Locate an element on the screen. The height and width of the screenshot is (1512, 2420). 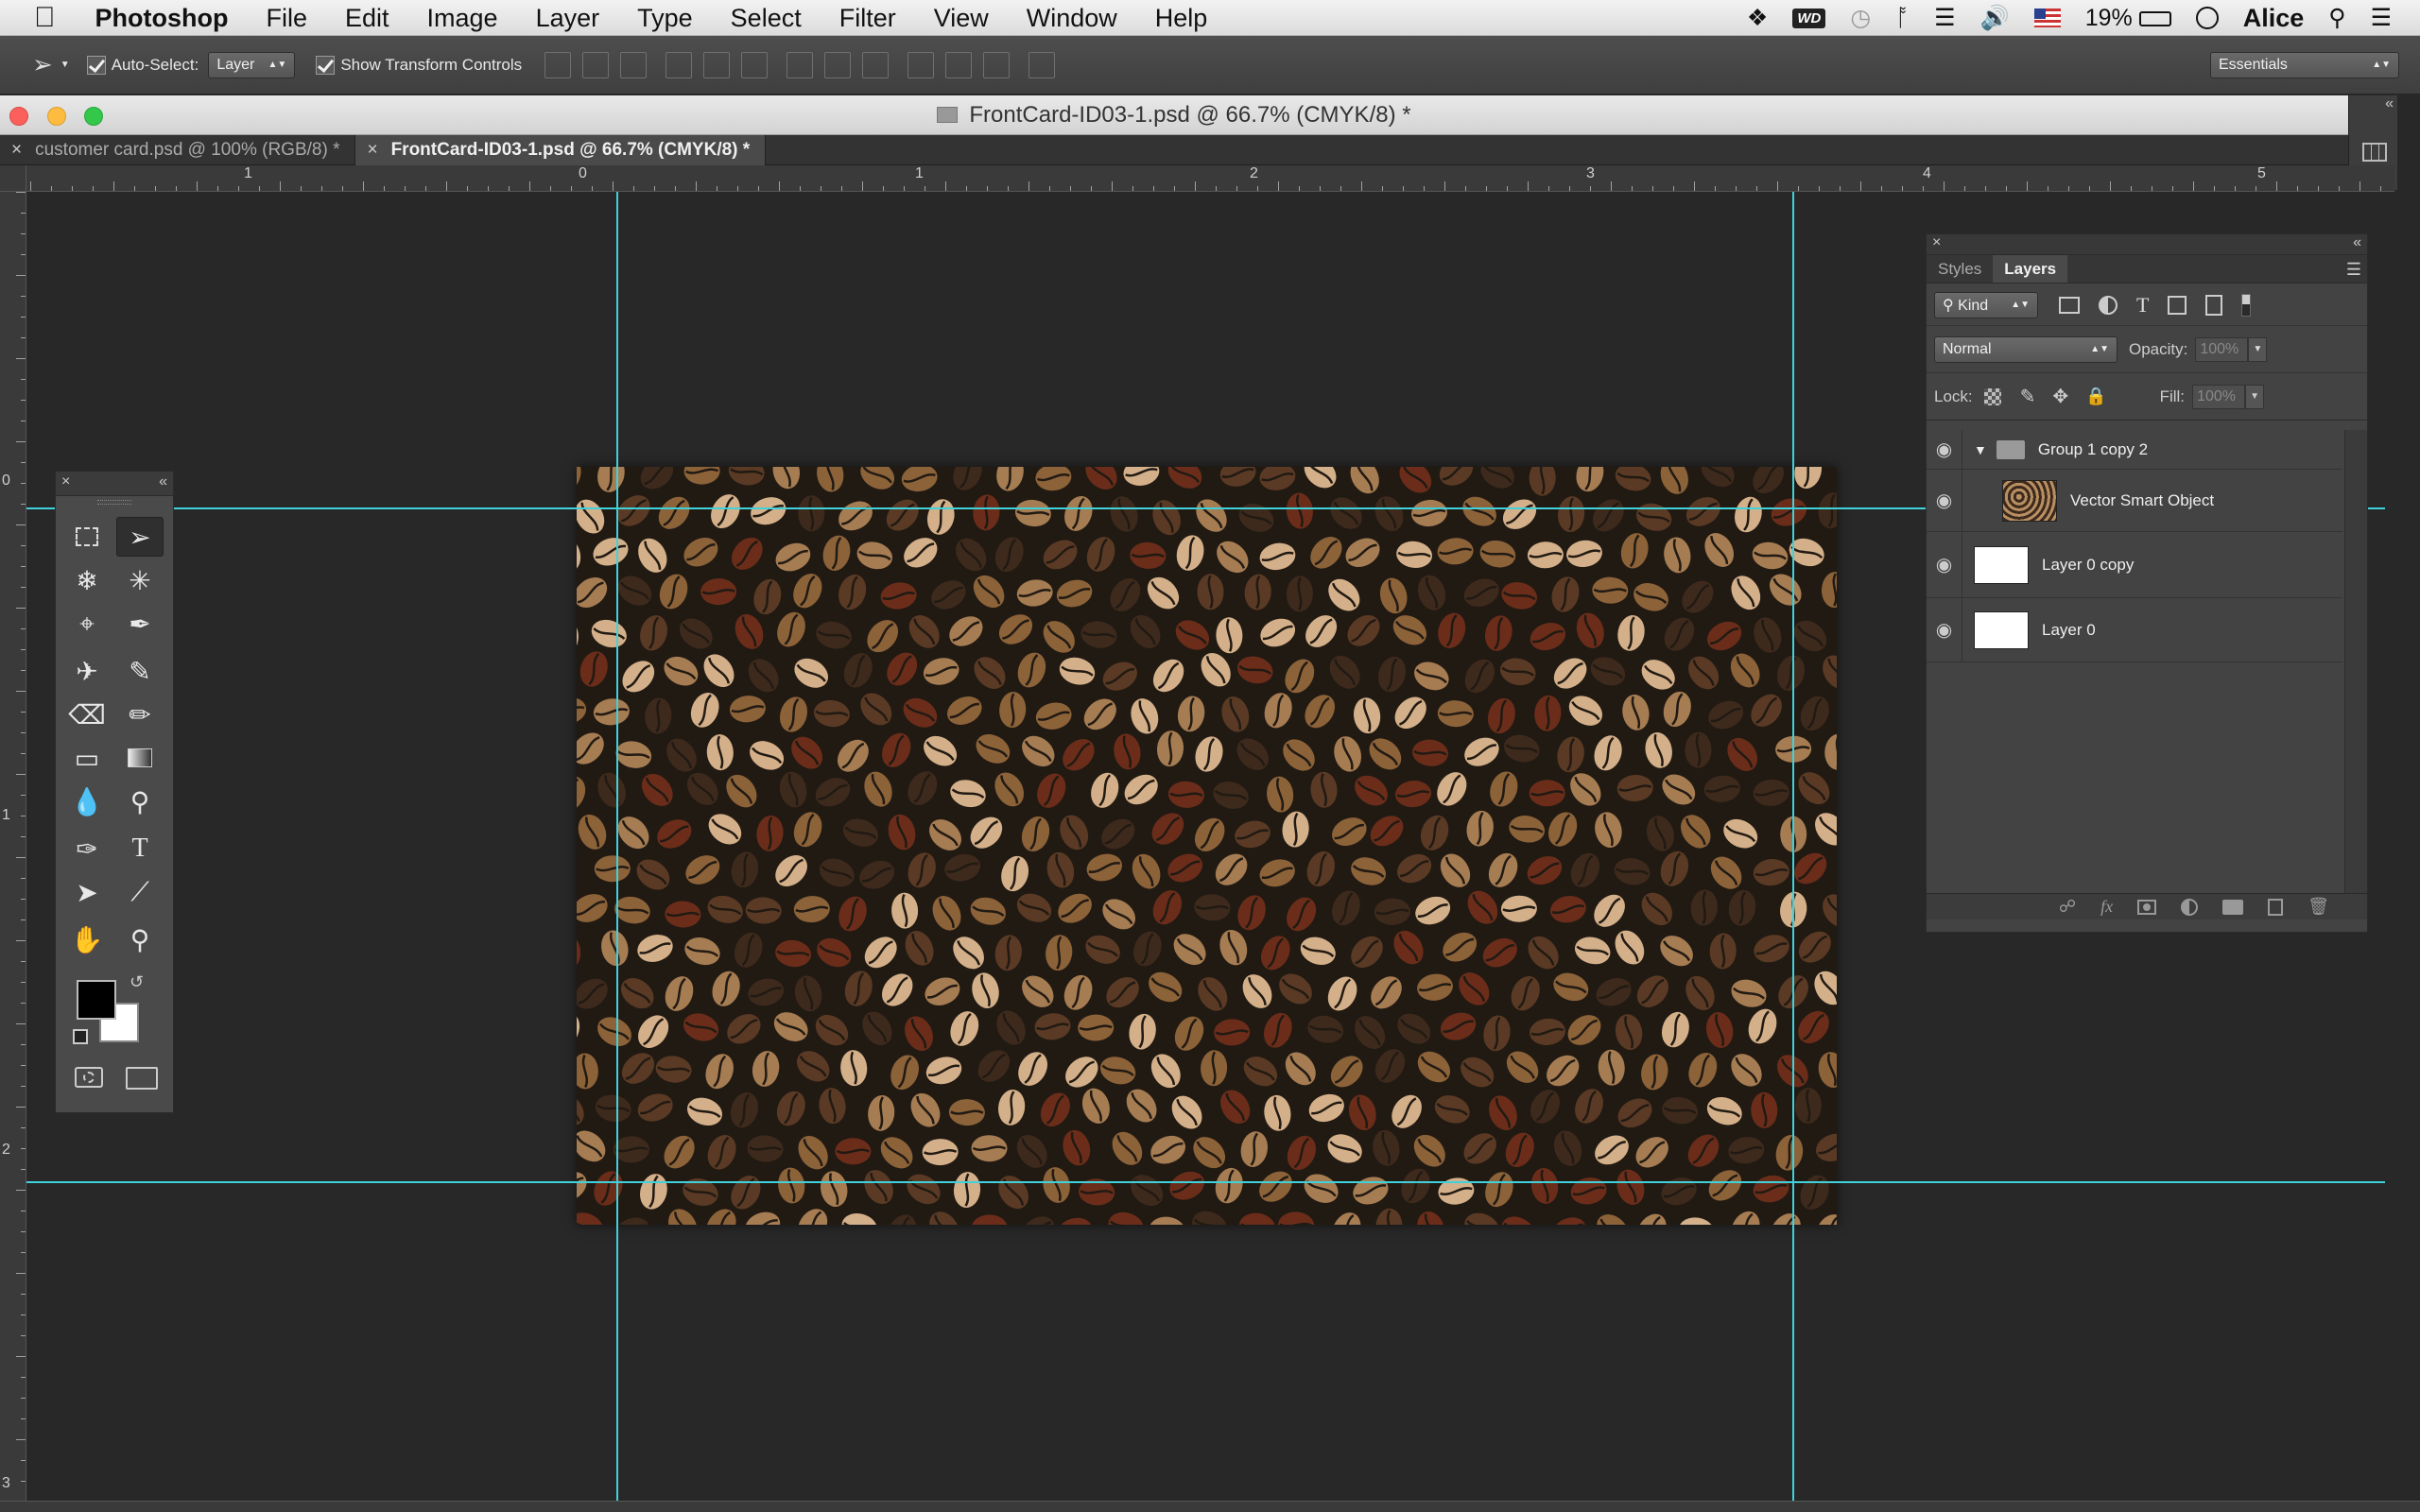
disclosure-triangle-icon: ▼ is located at coordinates (1980, 449).